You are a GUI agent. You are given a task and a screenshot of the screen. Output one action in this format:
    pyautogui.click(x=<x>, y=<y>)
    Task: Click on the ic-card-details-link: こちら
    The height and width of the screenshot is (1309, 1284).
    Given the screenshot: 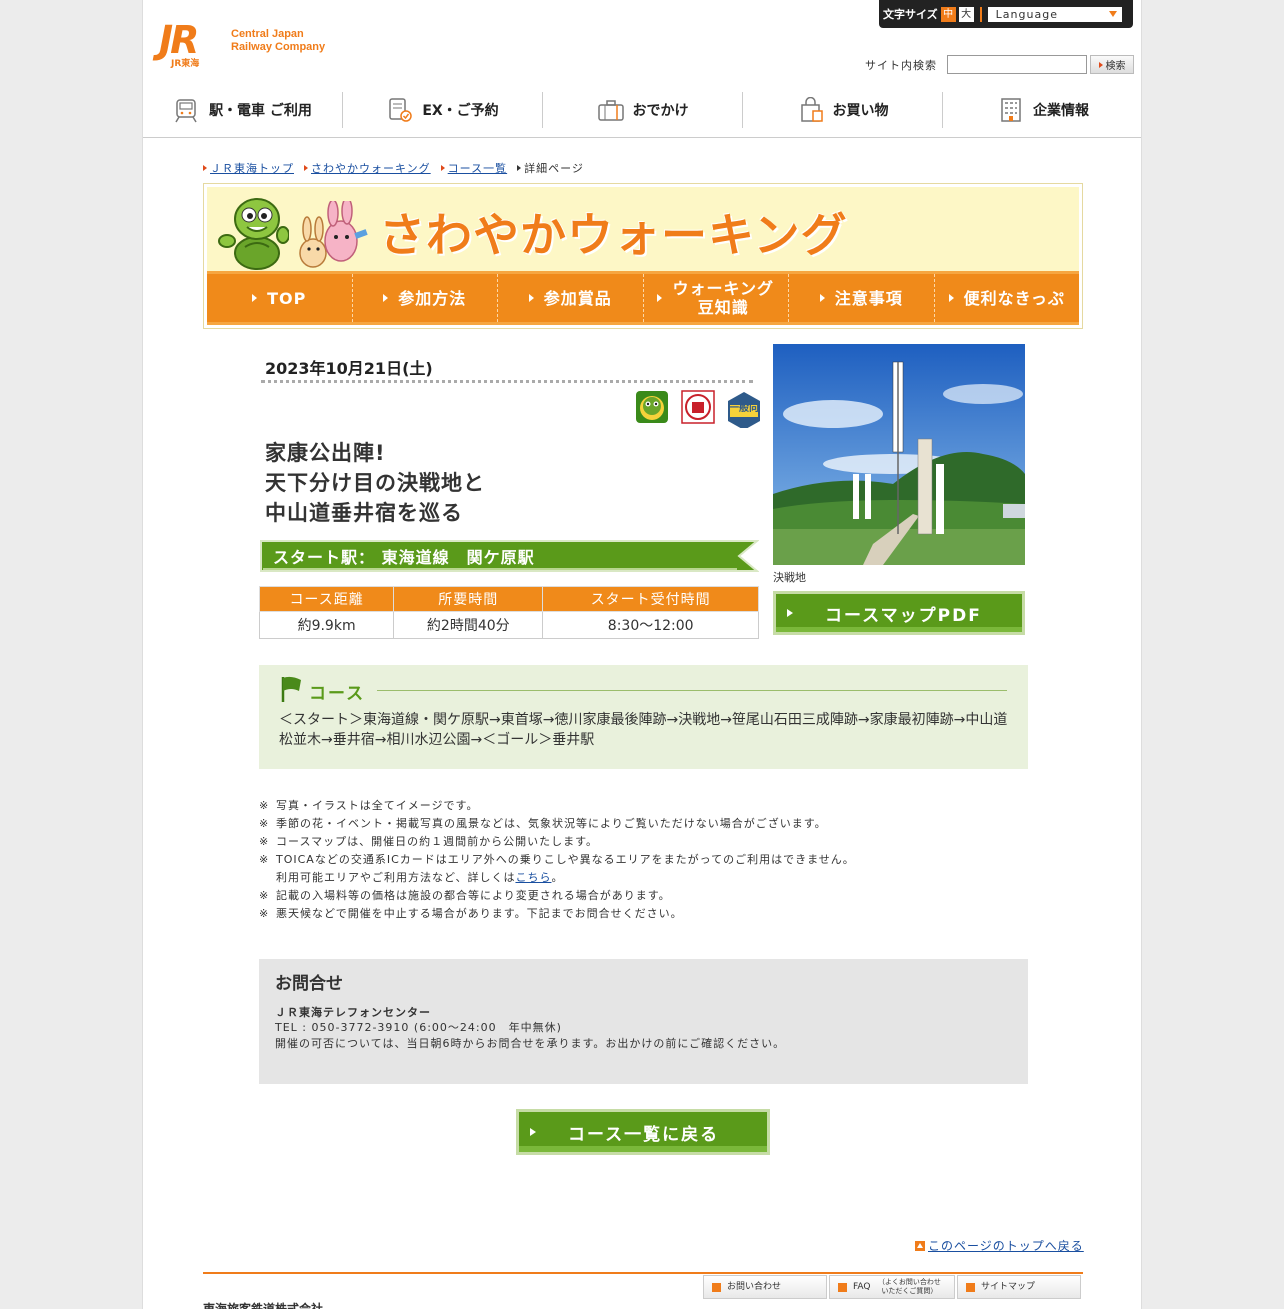 What is the action you would take?
    pyautogui.click(x=533, y=877)
    